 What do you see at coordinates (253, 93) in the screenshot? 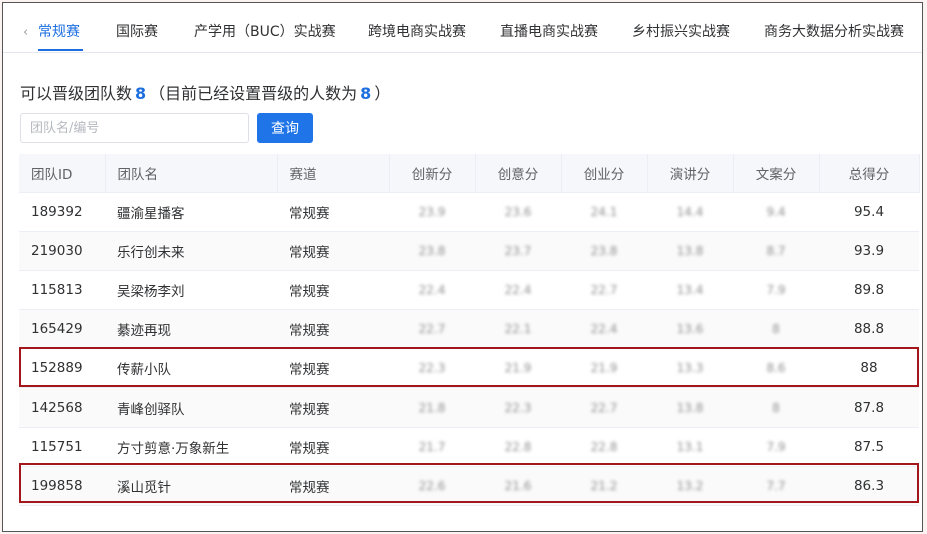
I see `promotion-set-label: （目前已经设置晋级的人数为` at bounding box center [253, 93].